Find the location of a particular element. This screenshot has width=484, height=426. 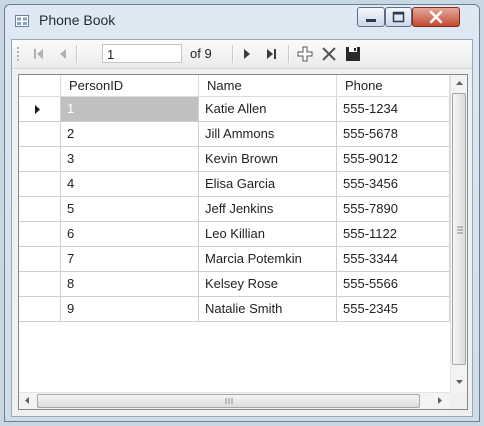

horizontal-scroll-thumb is located at coordinates (228, 401).